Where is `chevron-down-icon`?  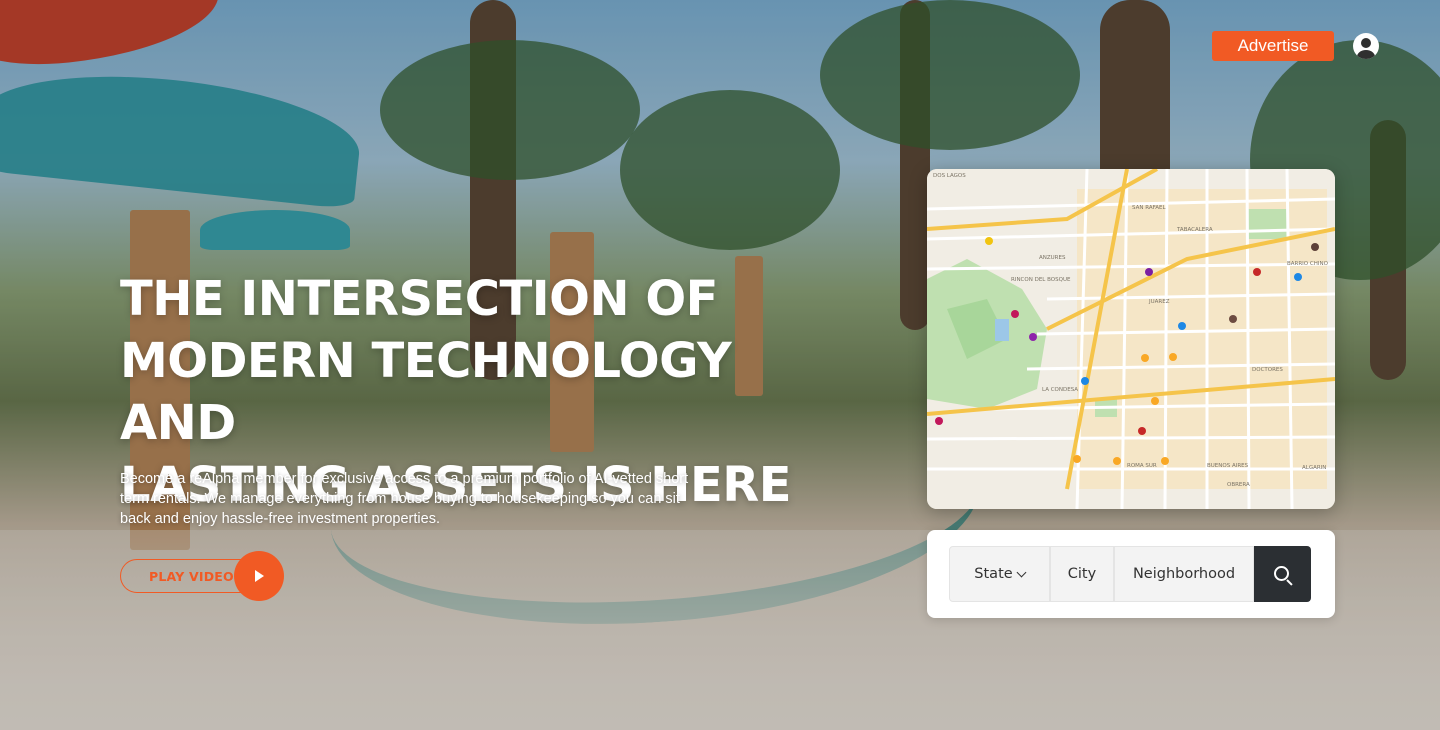 chevron-down-icon is located at coordinates (1021, 572).